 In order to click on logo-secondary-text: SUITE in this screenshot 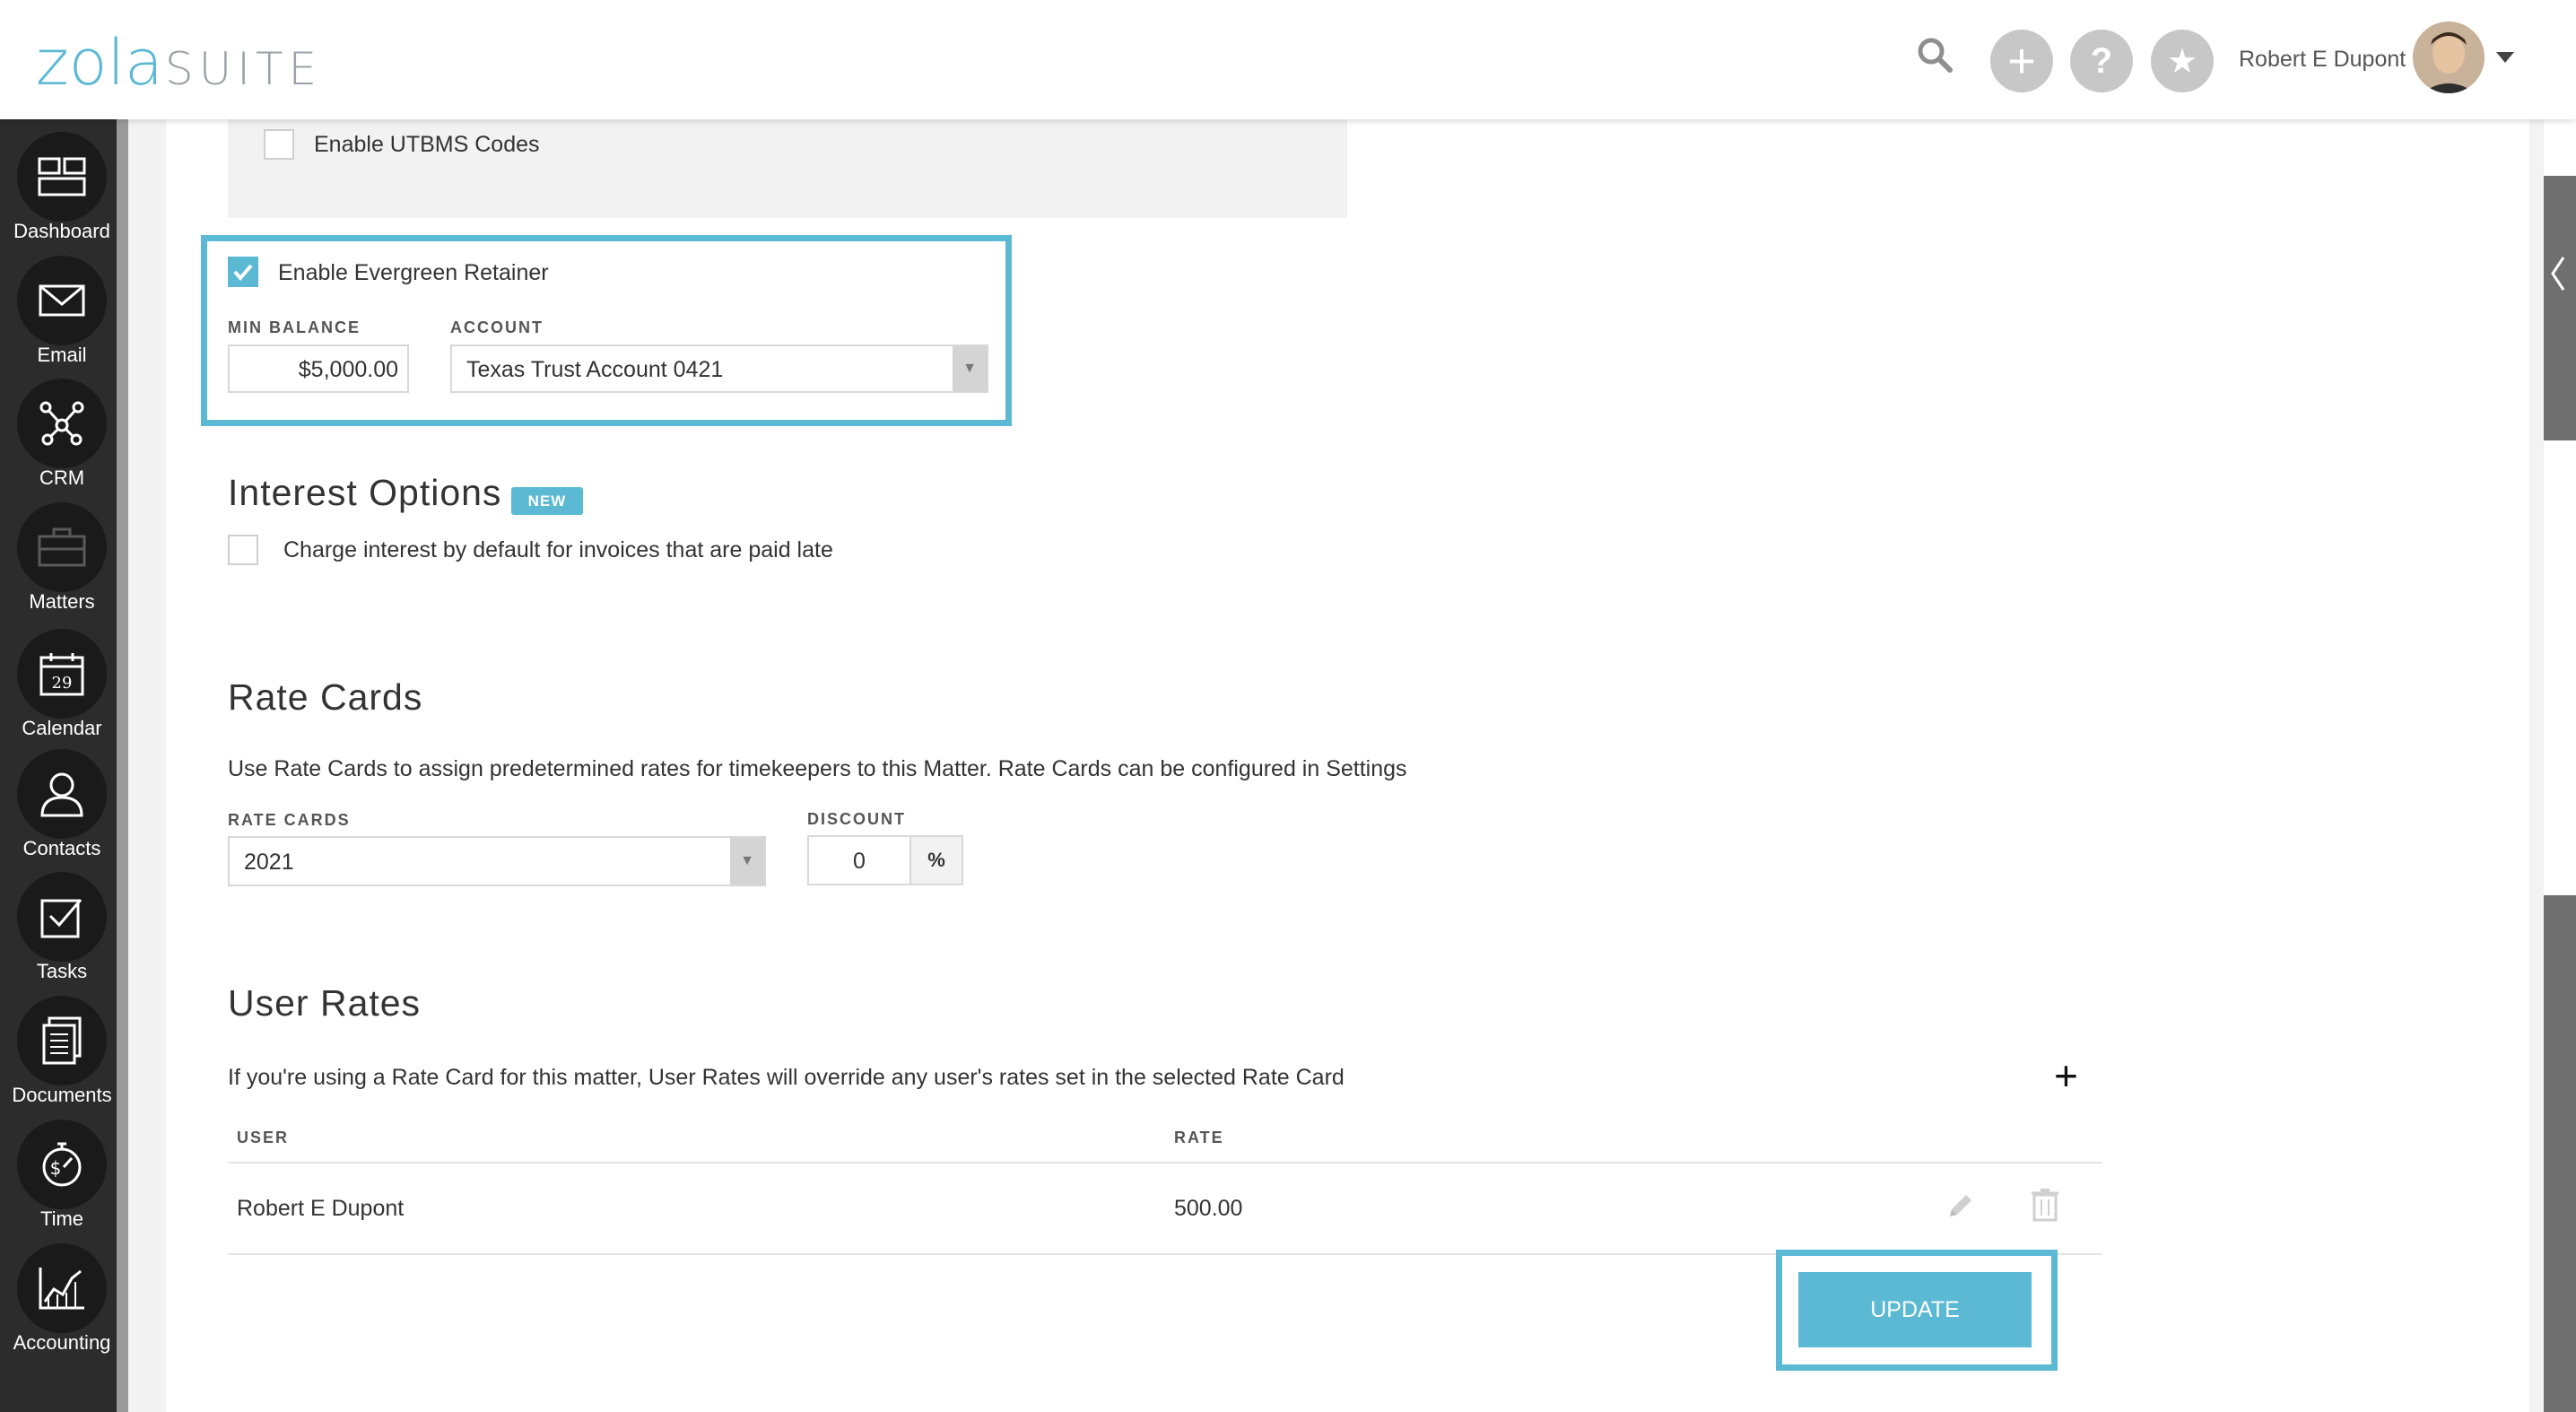, I will do `click(243, 69)`.